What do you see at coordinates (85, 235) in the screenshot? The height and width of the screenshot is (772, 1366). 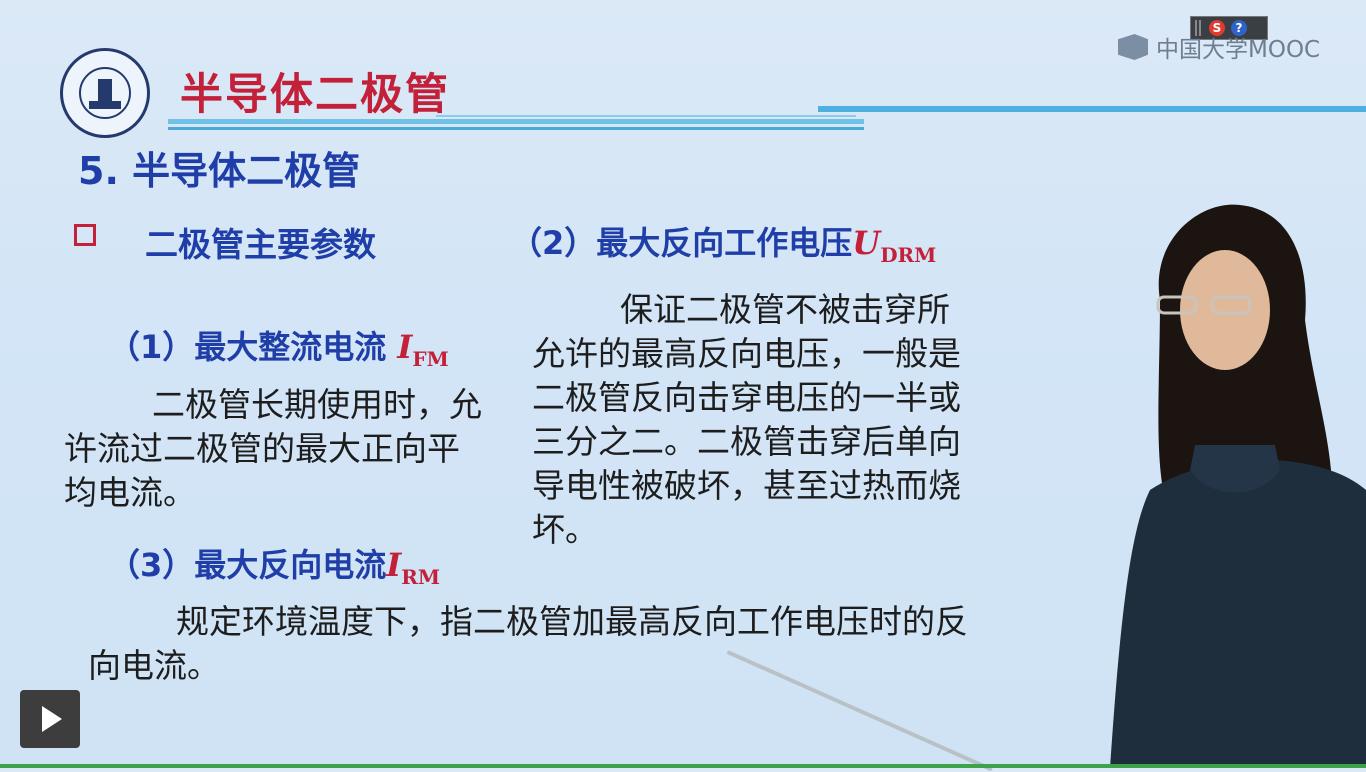 I see `square-bullet-icon` at bounding box center [85, 235].